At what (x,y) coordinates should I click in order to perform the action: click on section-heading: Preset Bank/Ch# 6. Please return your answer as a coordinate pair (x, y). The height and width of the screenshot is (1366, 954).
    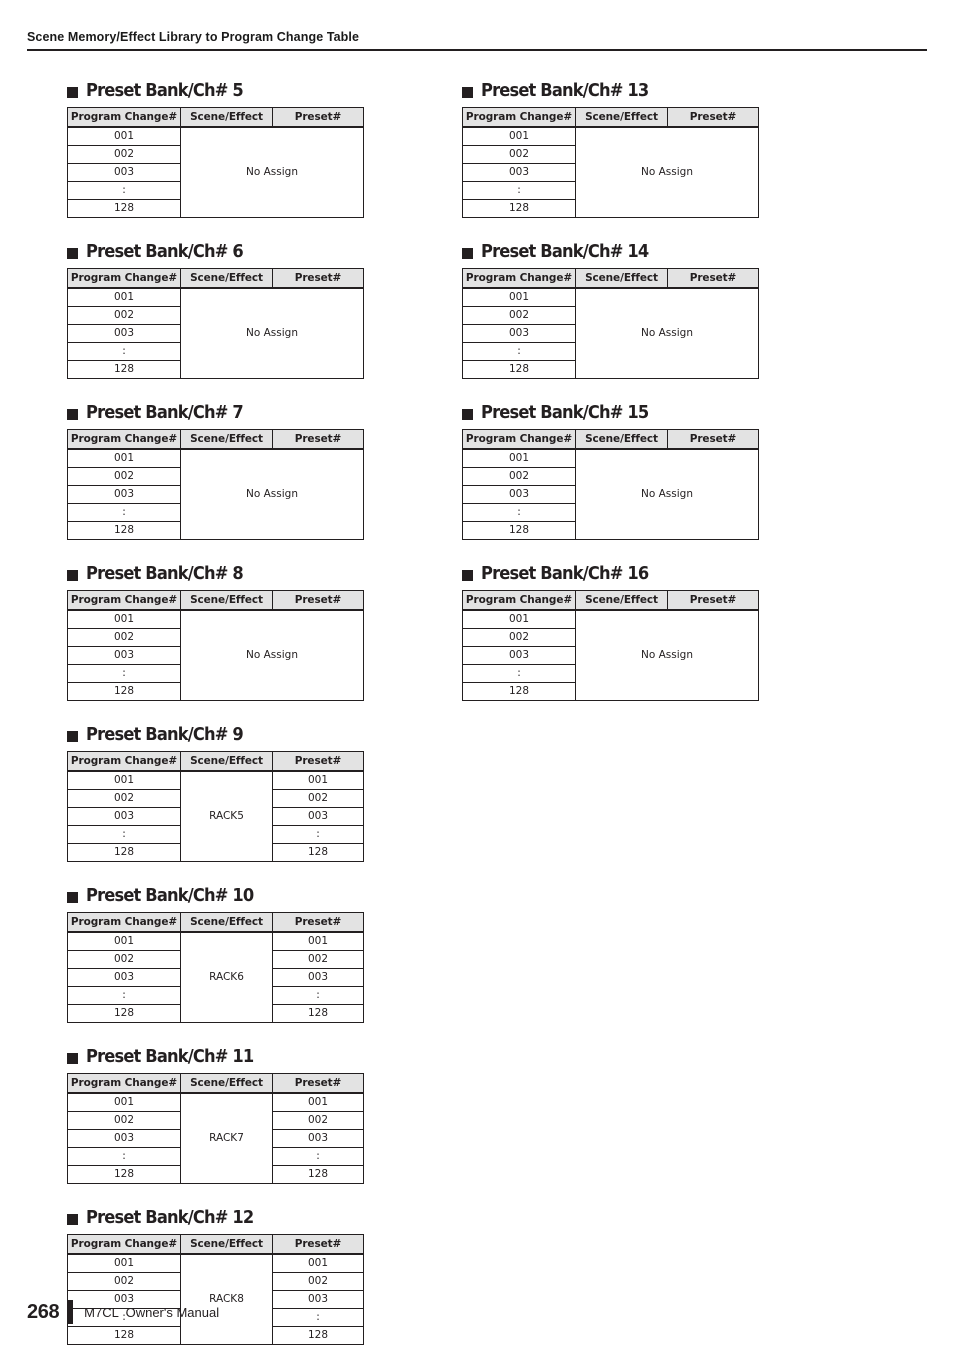
    Looking at the image, I should click on (217, 252).